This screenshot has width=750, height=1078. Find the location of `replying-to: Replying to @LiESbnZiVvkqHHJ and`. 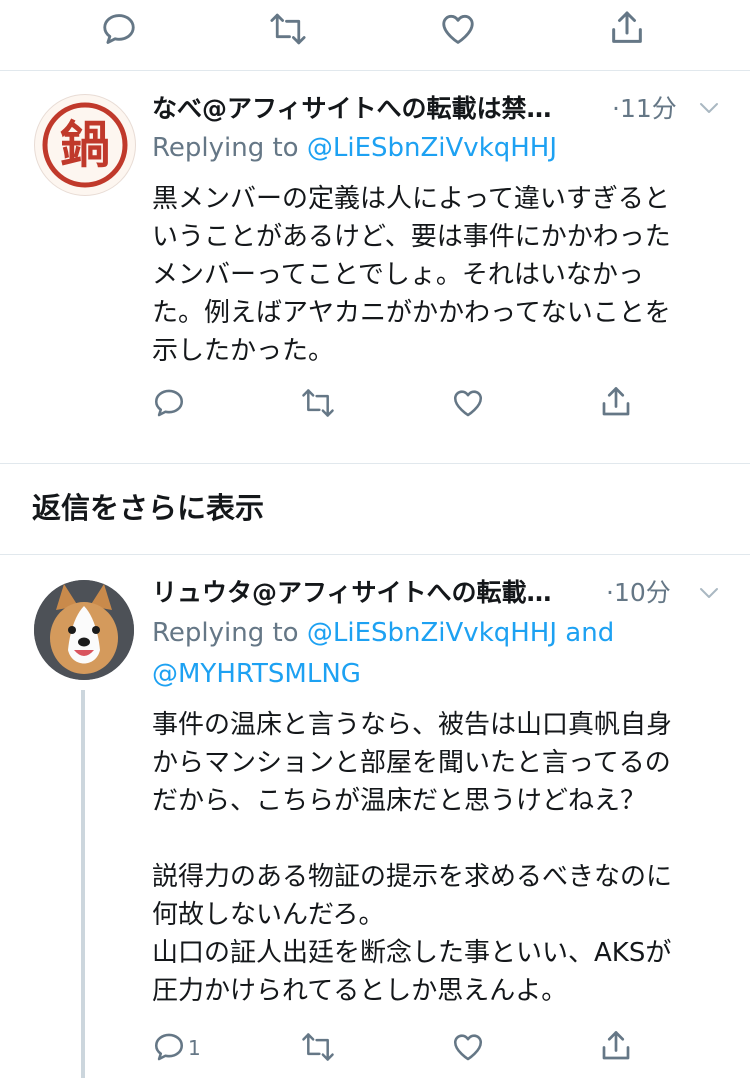

replying-to: Replying to @LiESbnZiVvkqHHJ and is located at coordinates (383, 633).